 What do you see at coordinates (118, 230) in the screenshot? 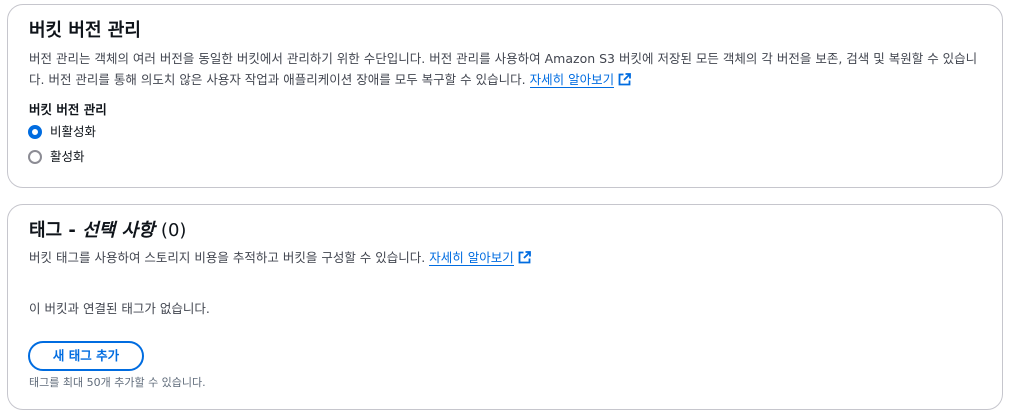
I see `tags-title-optional: 선택 사항` at bounding box center [118, 230].